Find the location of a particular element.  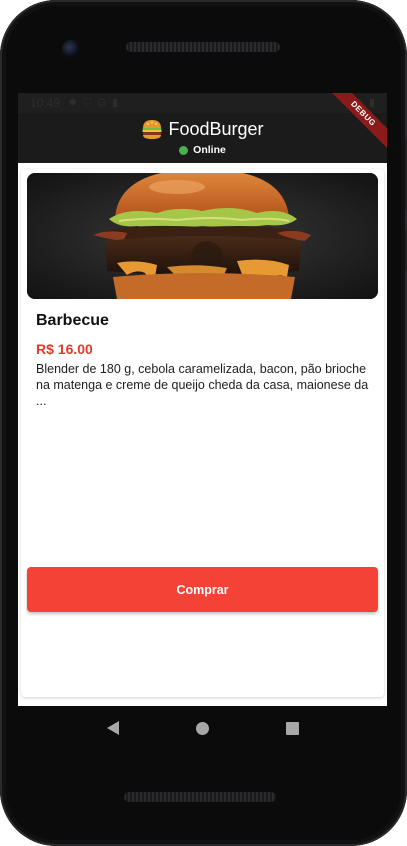

app-title: FoodBurger is located at coordinates (216, 128).